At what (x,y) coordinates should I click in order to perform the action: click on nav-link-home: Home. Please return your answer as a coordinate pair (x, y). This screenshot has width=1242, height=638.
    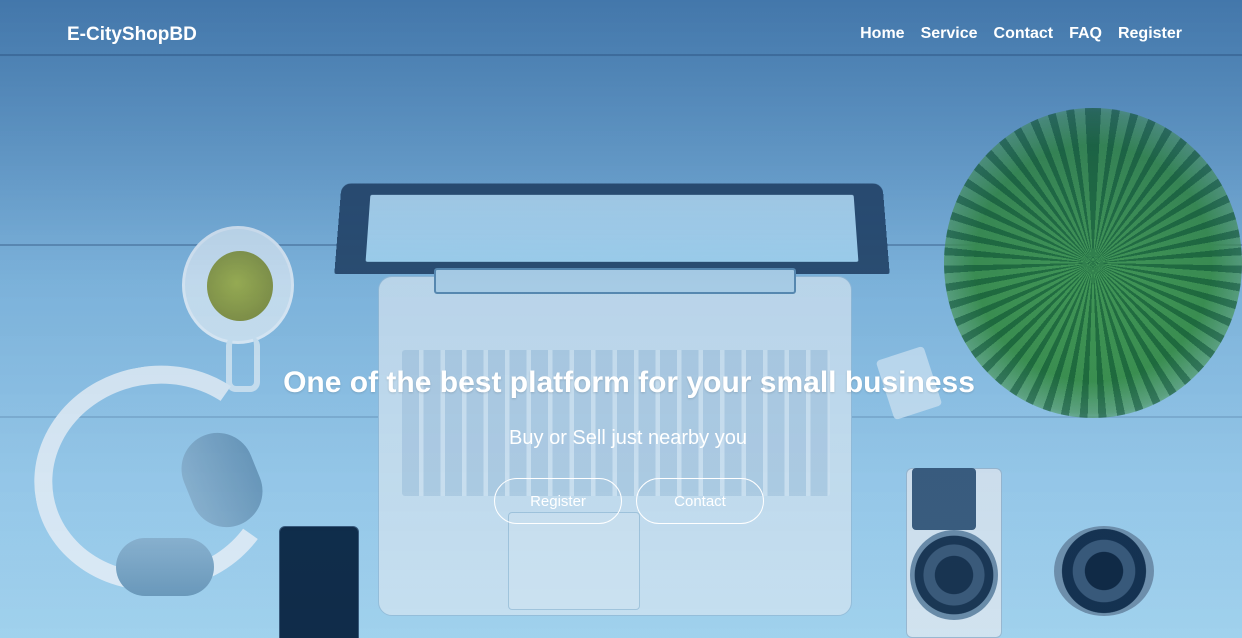
    Looking at the image, I should click on (882, 34).